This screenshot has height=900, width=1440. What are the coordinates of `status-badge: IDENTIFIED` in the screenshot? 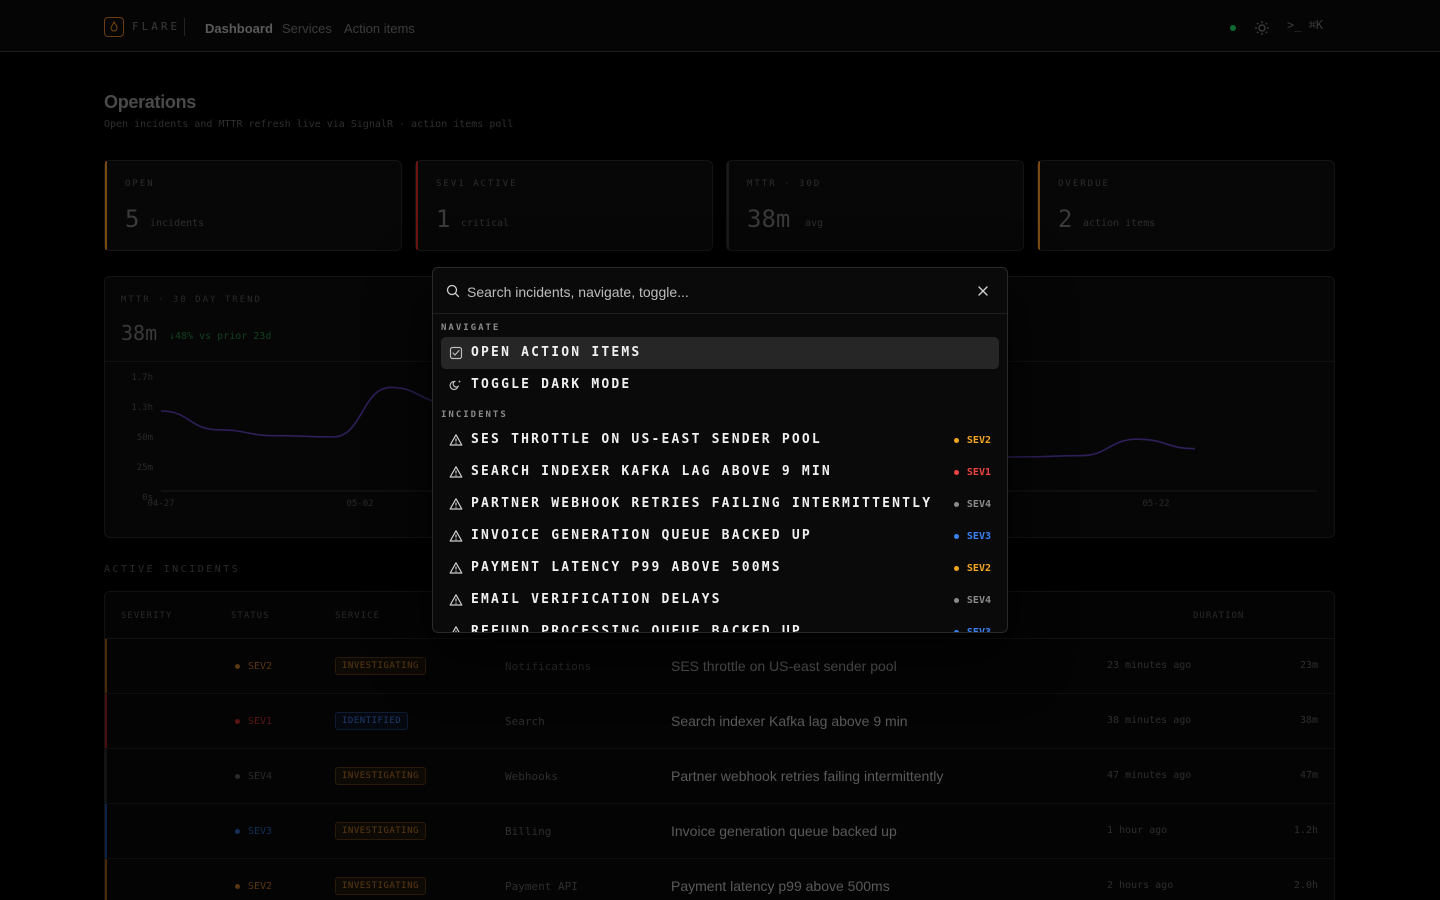 It's located at (372, 721).